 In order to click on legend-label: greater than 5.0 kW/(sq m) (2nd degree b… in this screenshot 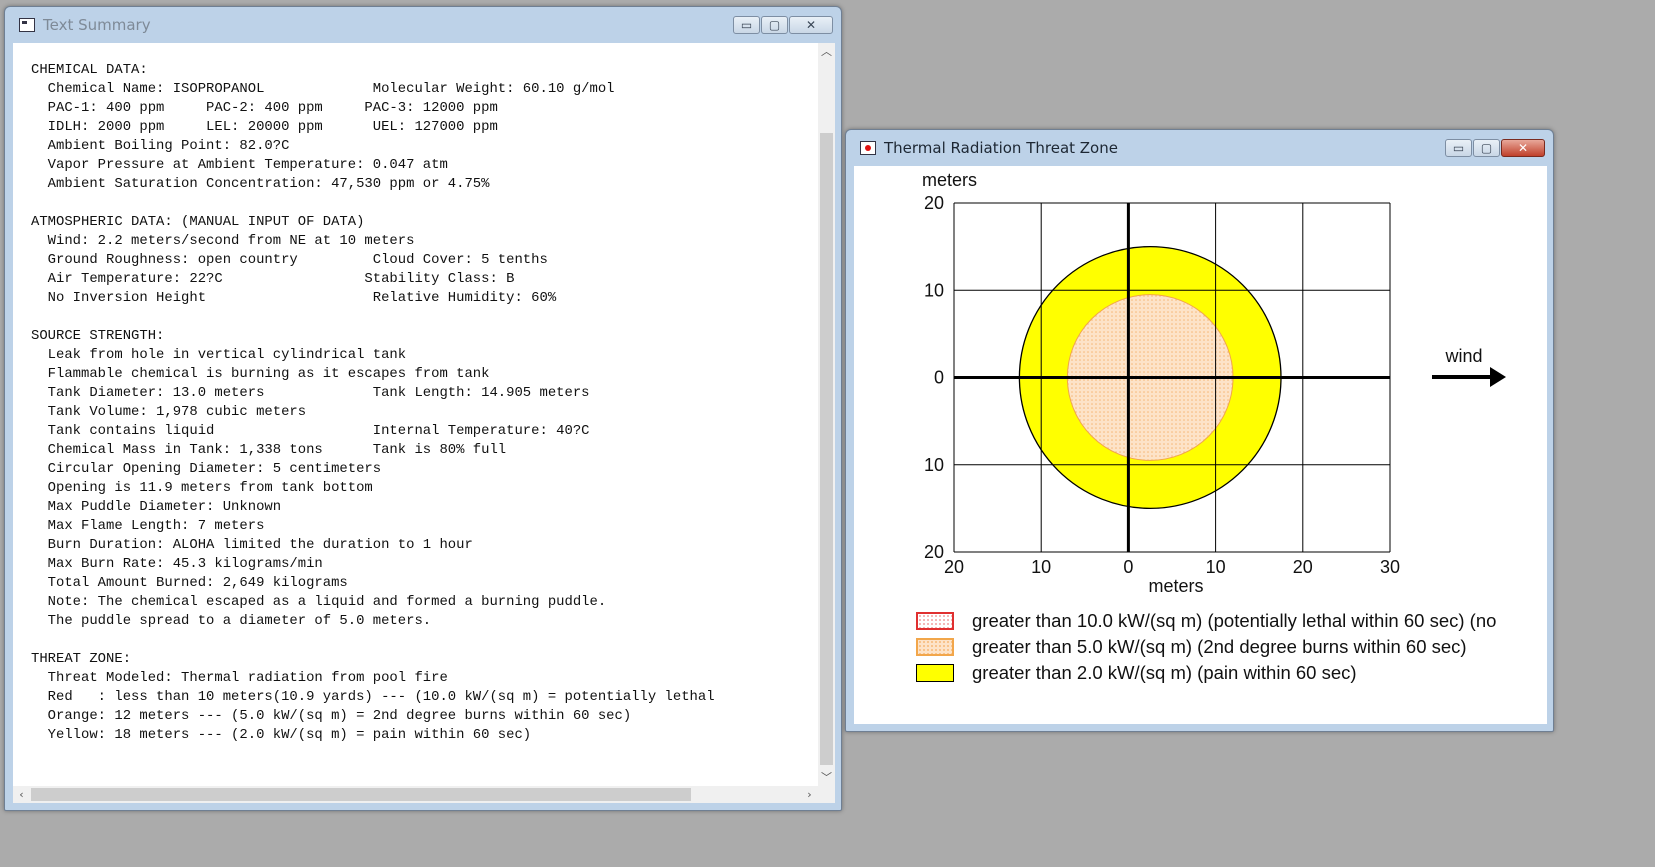, I will do `click(1219, 646)`.